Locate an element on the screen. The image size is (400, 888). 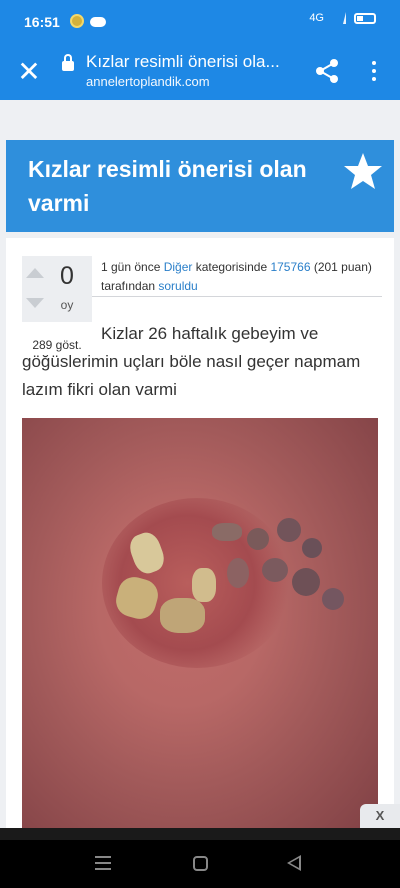
nav-back-icon is located at coordinates (294, 863).